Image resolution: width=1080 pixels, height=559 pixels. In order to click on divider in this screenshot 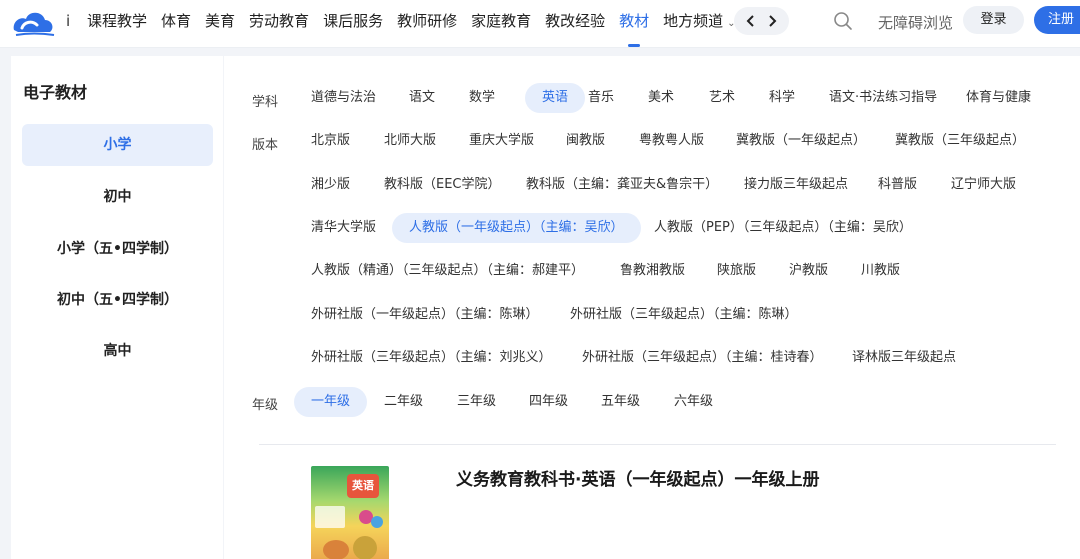, I will do `click(657, 444)`.